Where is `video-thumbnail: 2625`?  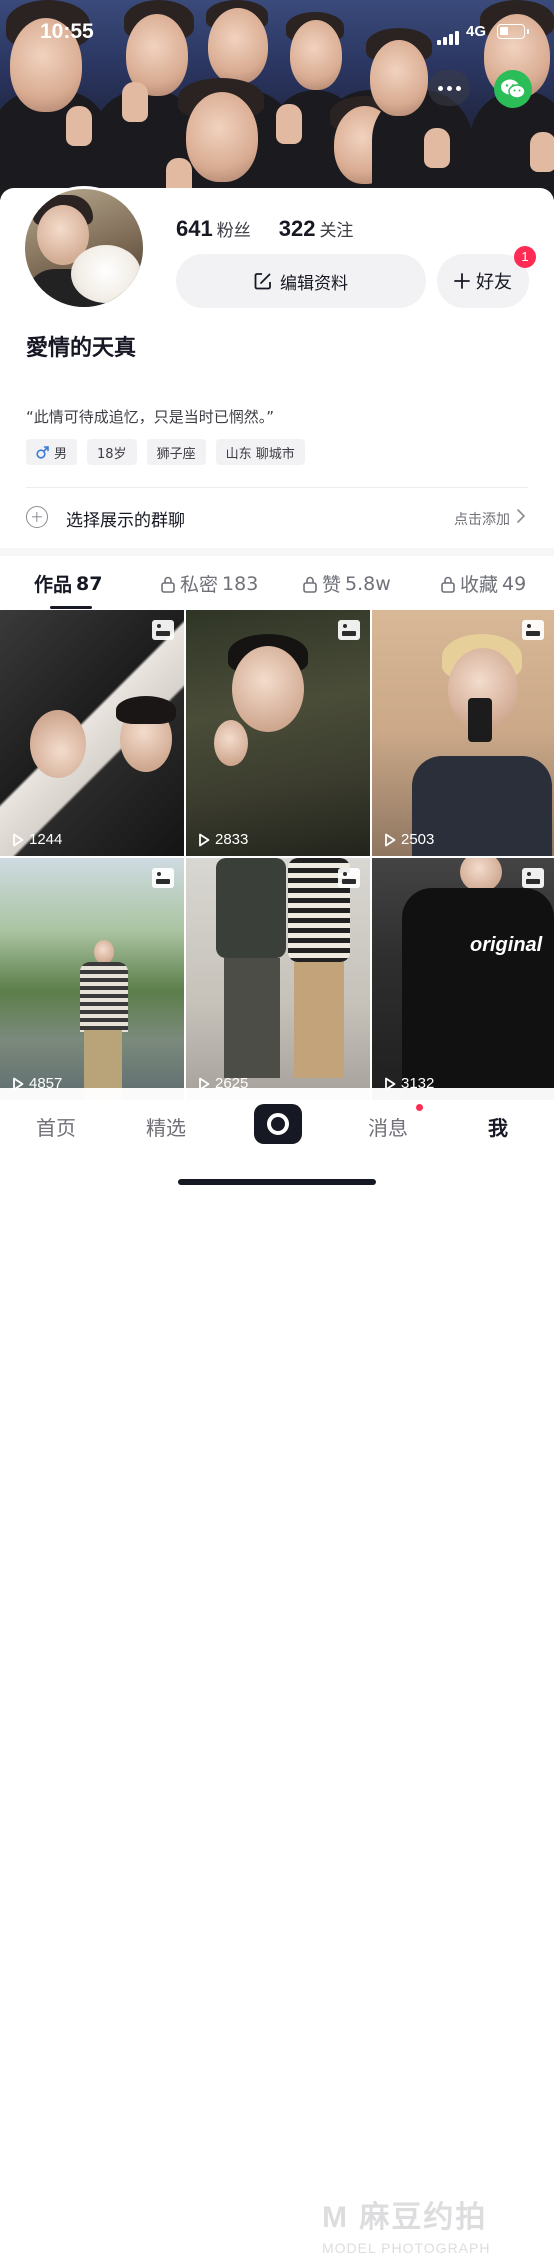 video-thumbnail: 2625 is located at coordinates (278, 979).